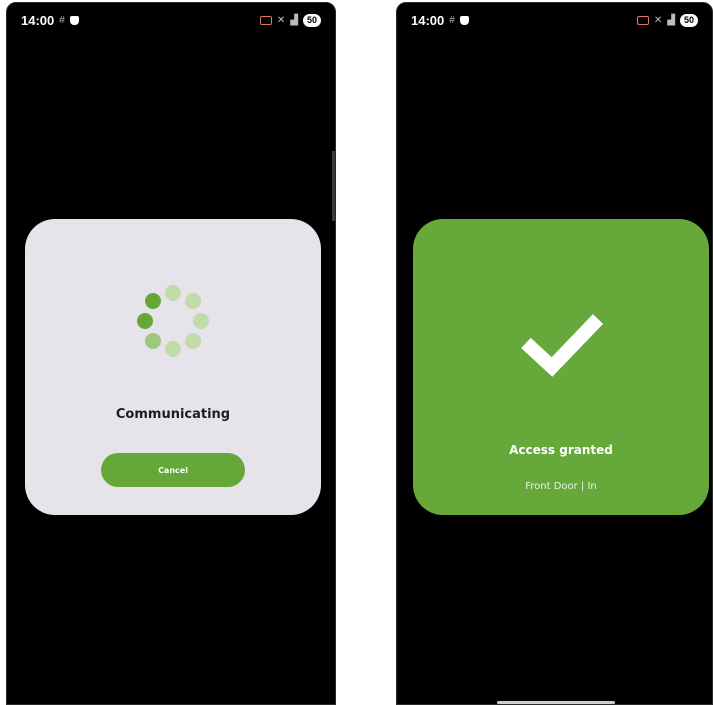 The height and width of the screenshot is (705, 713). What do you see at coordinates (561, 486) in the screenshot?
I see `door-direction-label: Front Door | In` at bounding box center [561, 486].